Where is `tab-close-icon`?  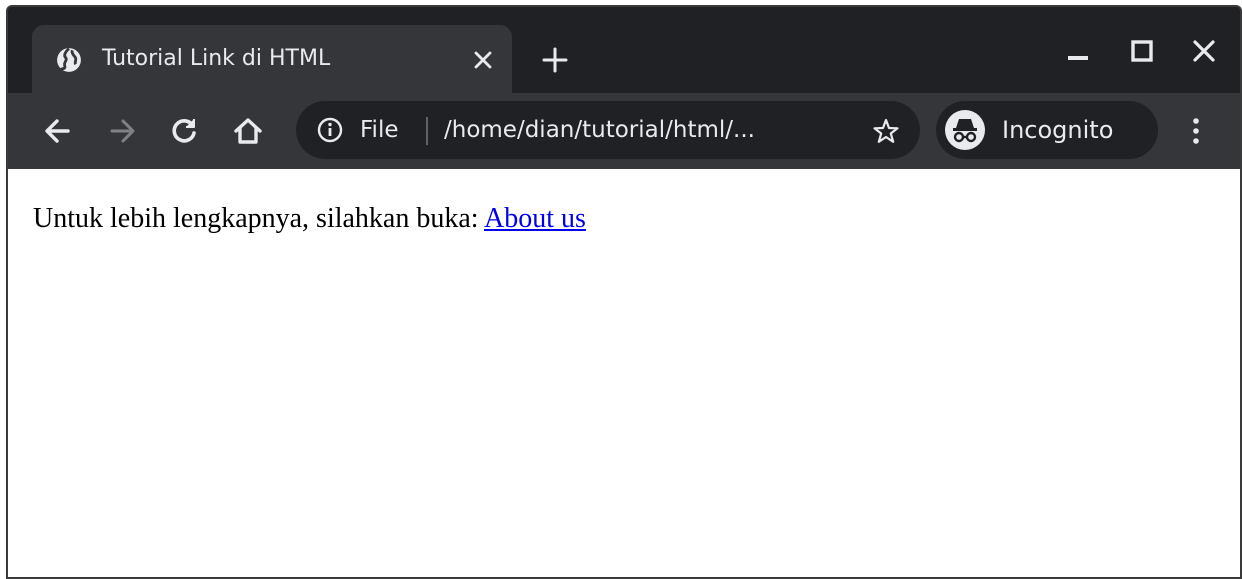 tab-close-icon is located at coordinates (483, 60).